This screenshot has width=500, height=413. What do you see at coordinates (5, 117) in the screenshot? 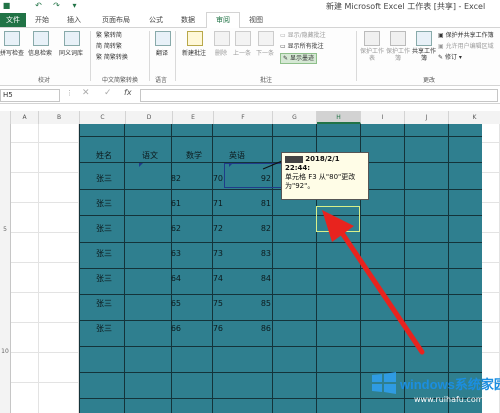
I see `select-all-corner` at bounding box center [5, 117].